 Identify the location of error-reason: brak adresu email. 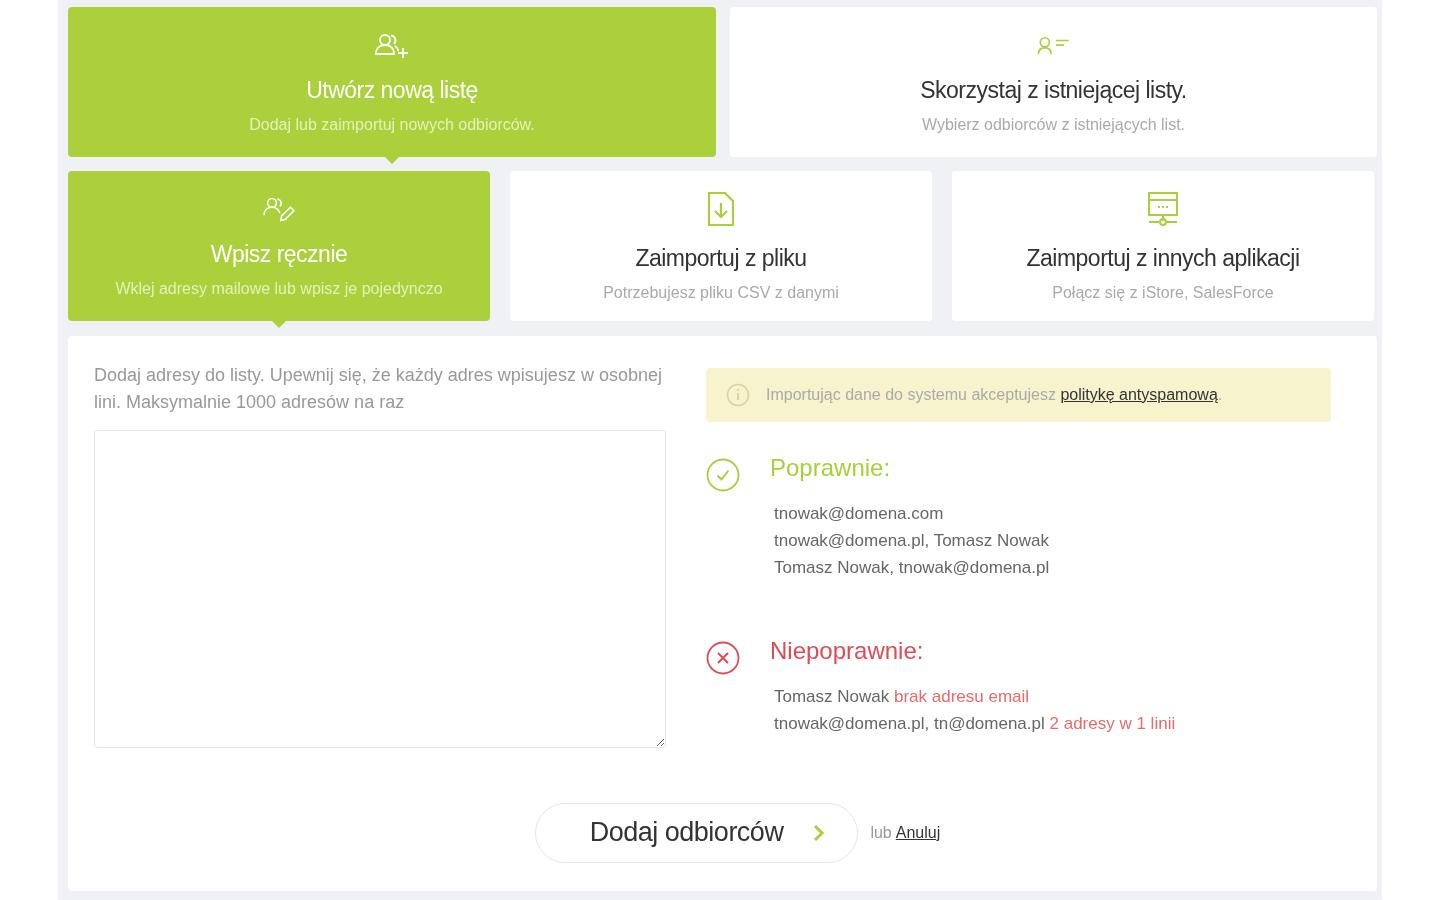
(962, 696).